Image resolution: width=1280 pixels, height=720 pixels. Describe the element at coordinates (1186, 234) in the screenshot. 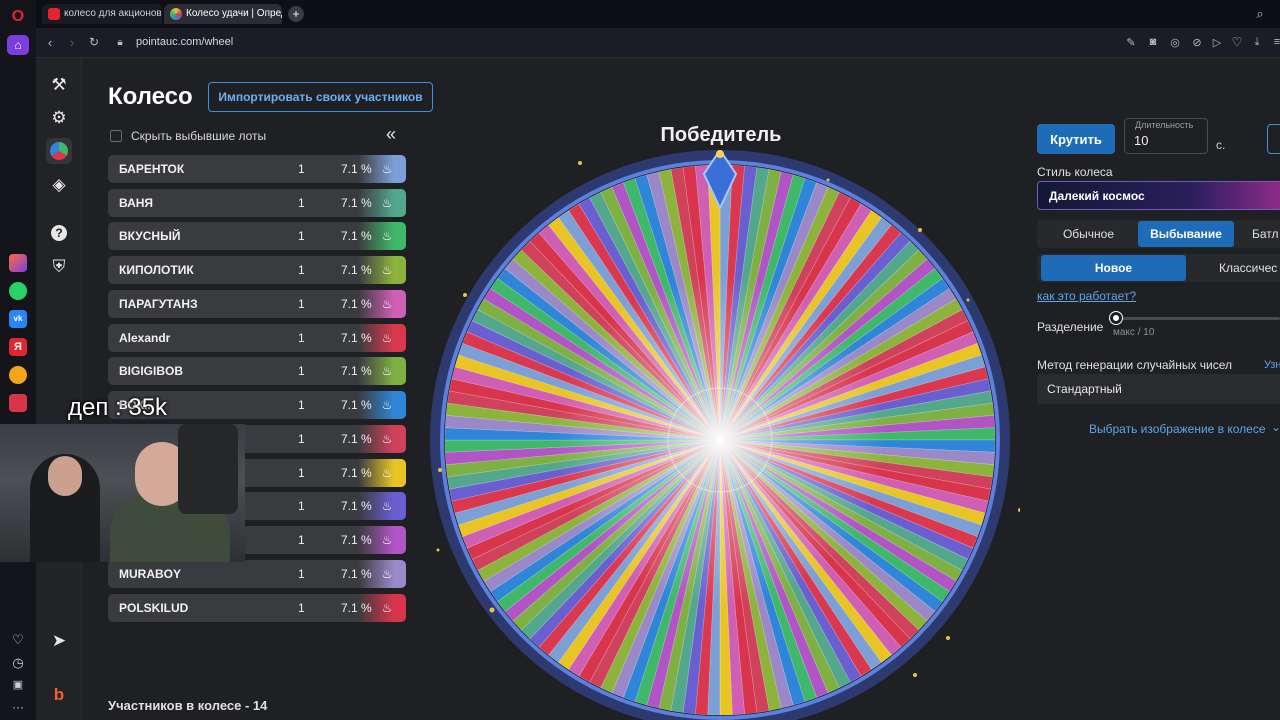

I see `mode-tab-elimination: Выбывание` at that location.